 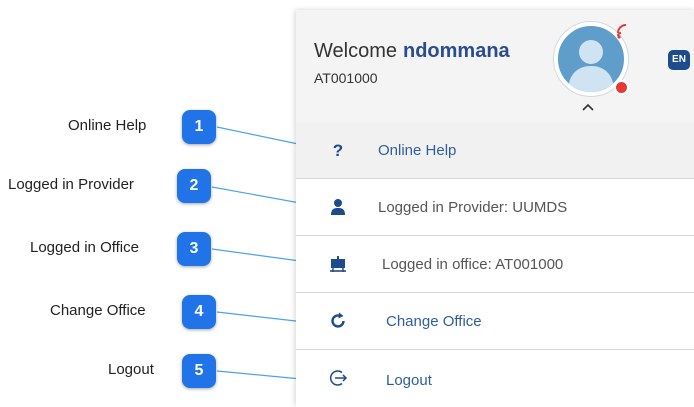 I want to click on wifi-signal-icon, so click(x=622, y=31).